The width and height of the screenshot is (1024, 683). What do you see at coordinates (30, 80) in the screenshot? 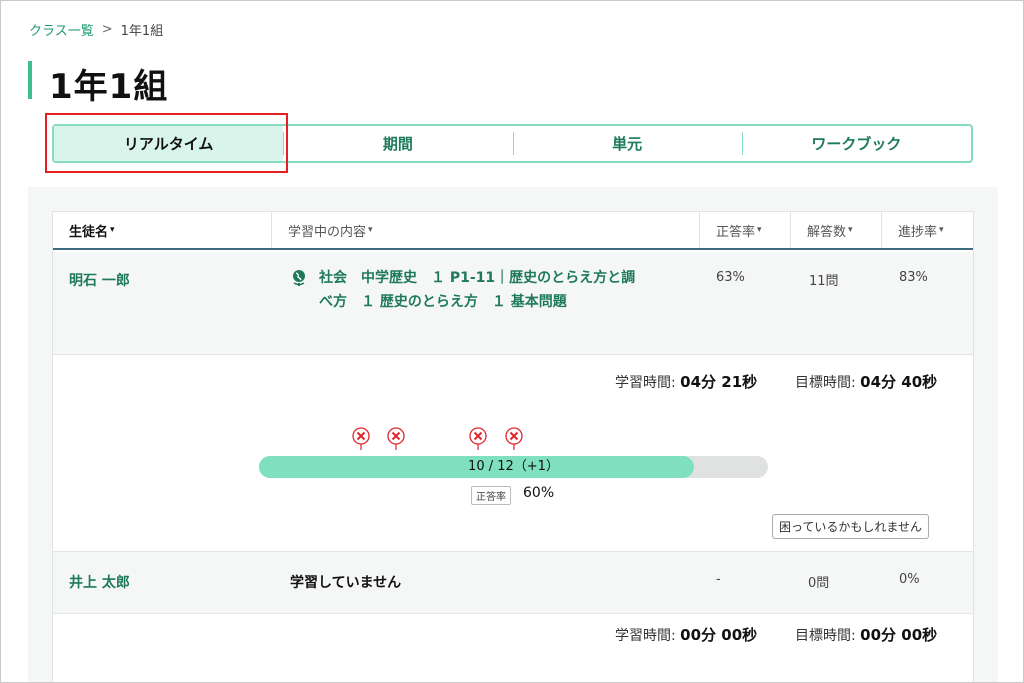
I see `title-accent-bar` at bounding box center [30, 80].